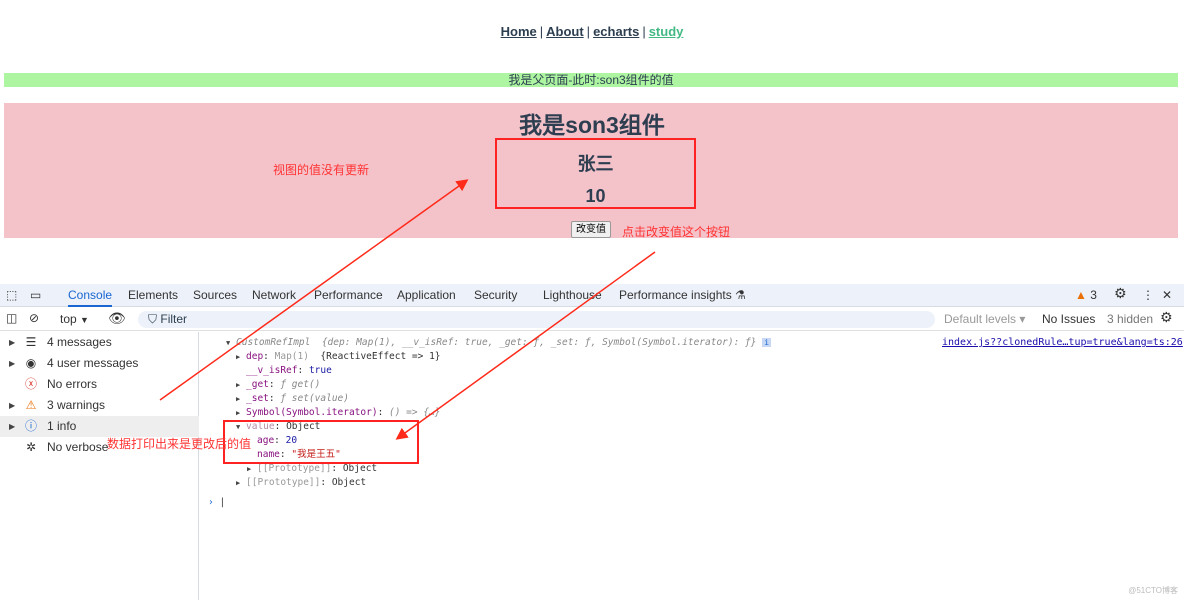 Image resolution: width=1184 pixels, height=600 pixels. What do you see at coordinates (525, 345) in the screenshot?
I see `arrow-to-data` at bounding box center [525, 345].